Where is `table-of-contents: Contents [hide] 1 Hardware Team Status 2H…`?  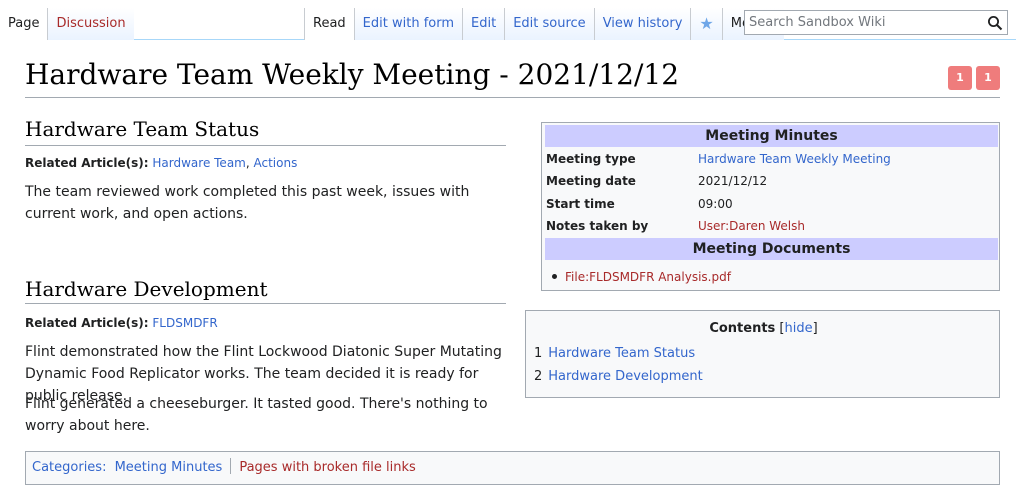
table-of-contents: Contents [hide] 1 Hardware Team Status 2H… is located at coordinates (762, 354).